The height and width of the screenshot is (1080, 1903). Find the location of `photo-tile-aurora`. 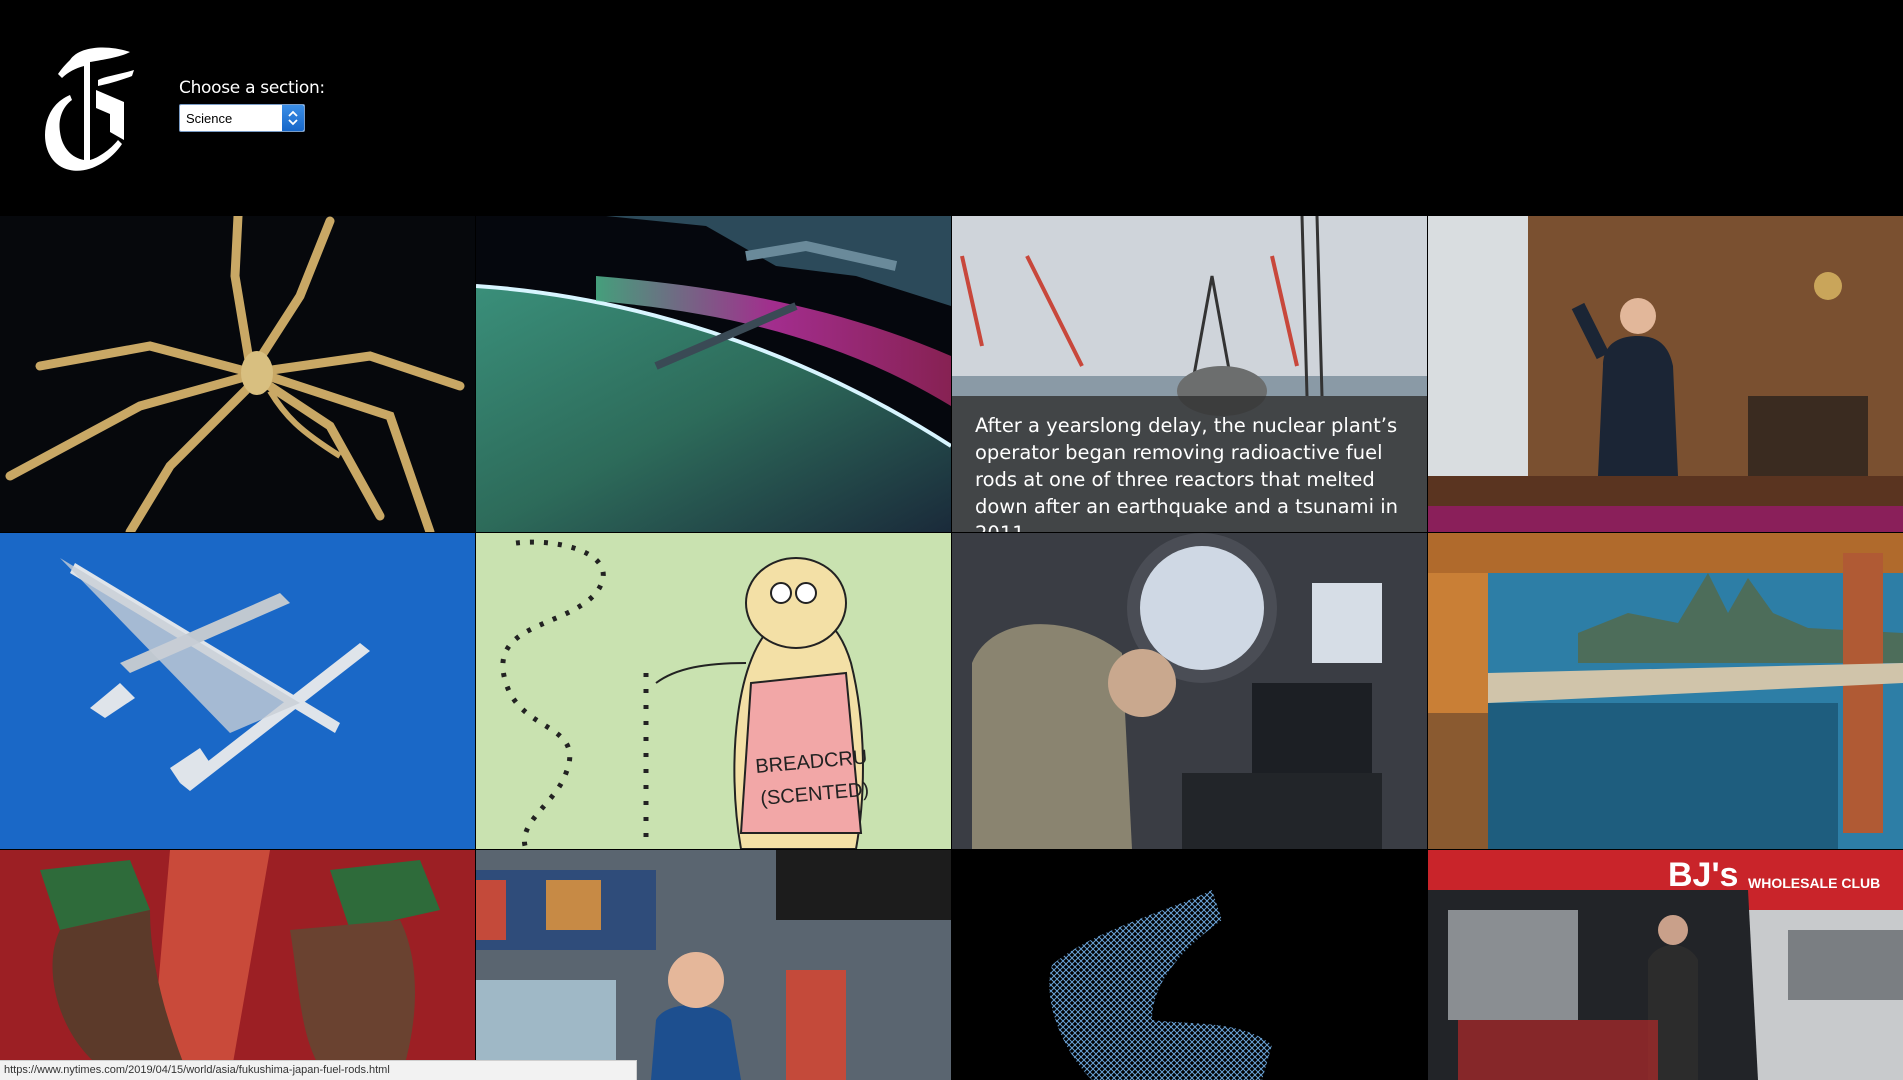

photo-tile-aurora is located at coordinates (713, 374).